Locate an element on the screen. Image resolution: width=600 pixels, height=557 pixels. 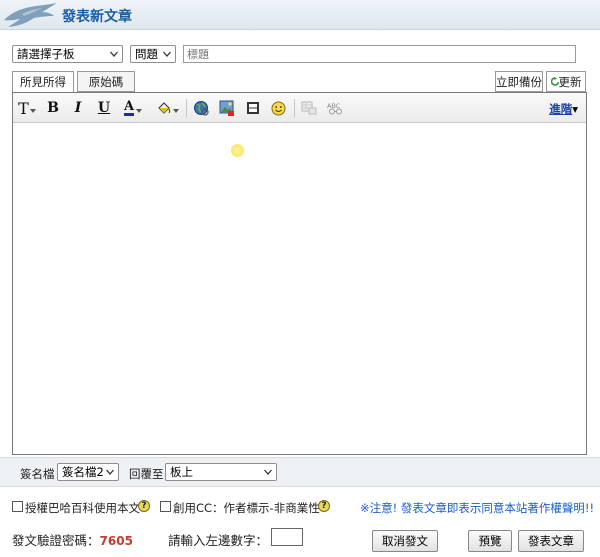
reply-to-select: 板上 is located at coordinates (221, 472).